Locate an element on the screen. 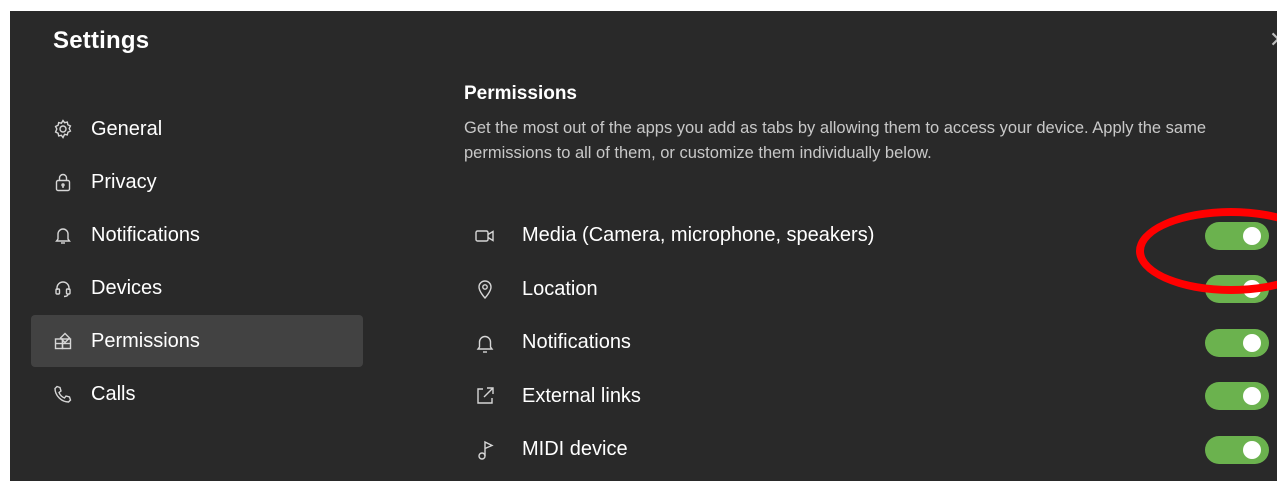 The height and width of the screenshot is (481, 1277). sidebar-item-general: General is located at coordinates (197, 129).